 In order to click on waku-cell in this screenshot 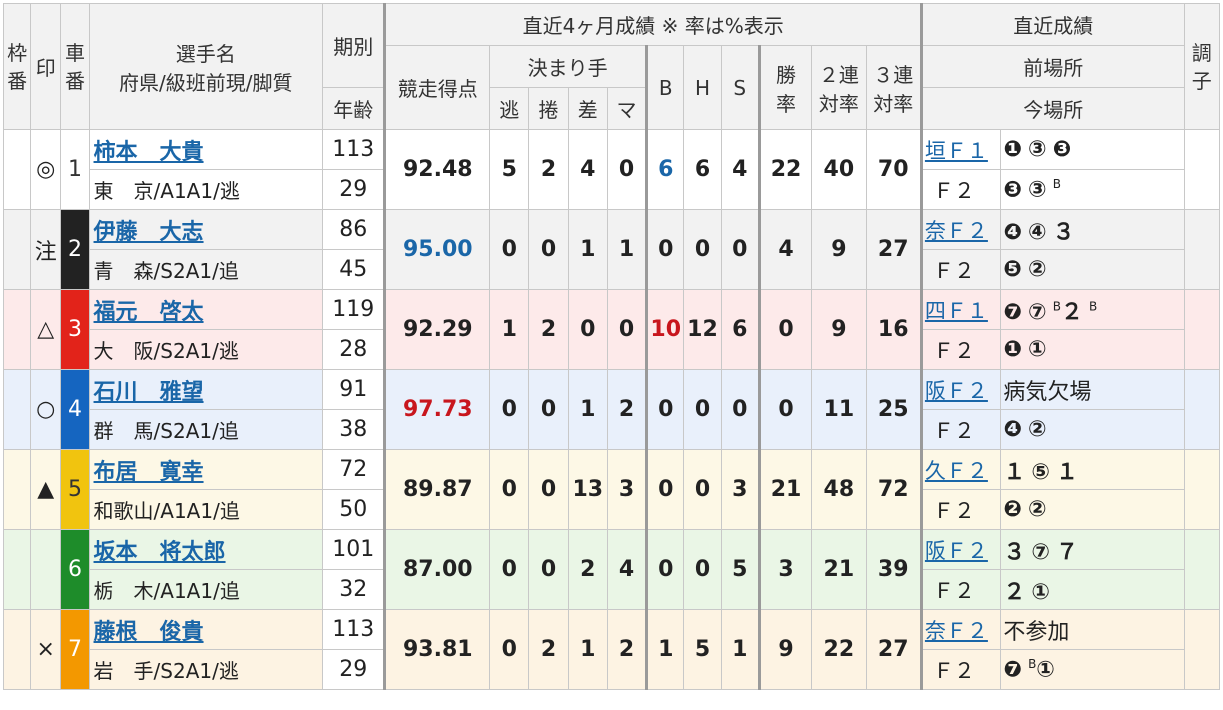, I will do `click(17, 649)`.